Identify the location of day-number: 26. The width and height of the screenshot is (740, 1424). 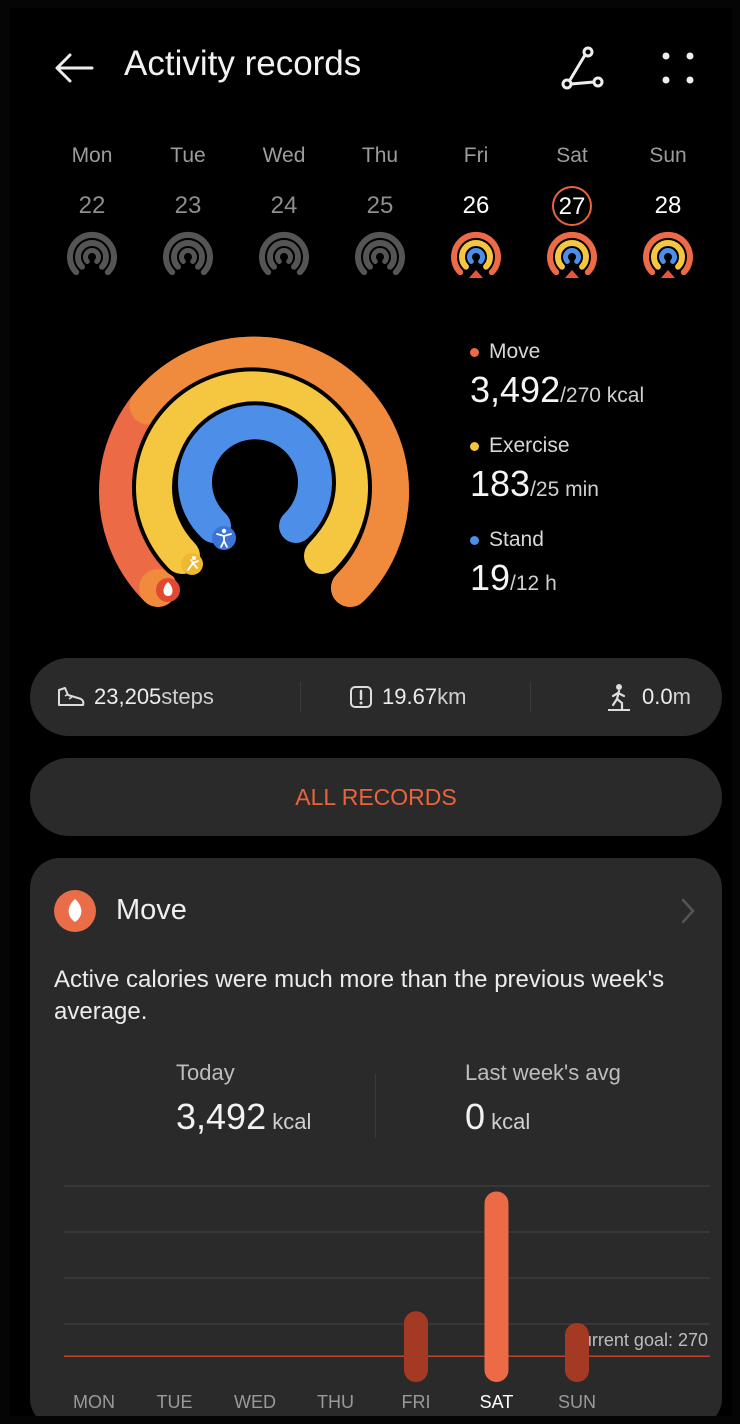
(476, 205).